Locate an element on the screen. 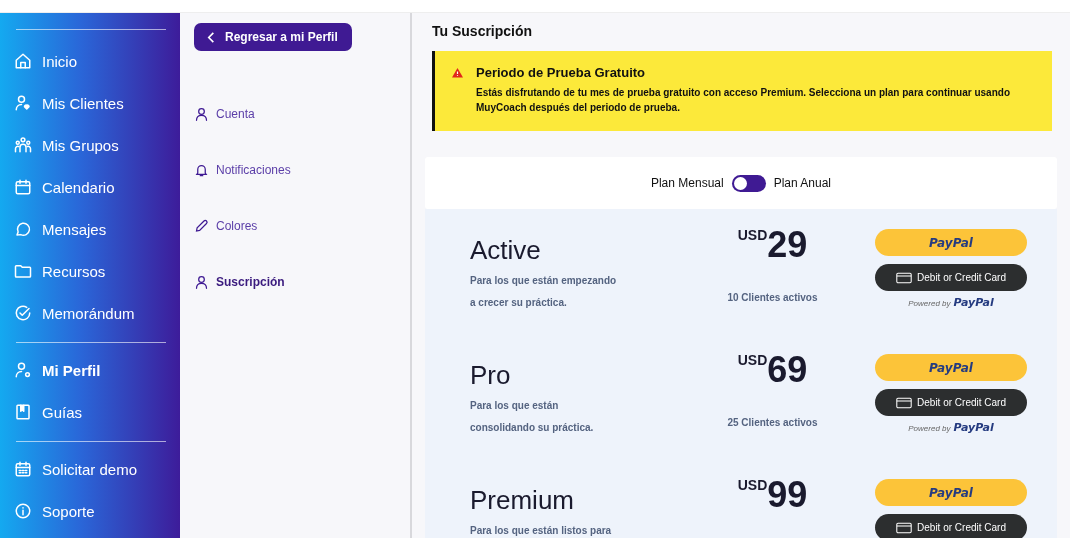  plan-name: Pro is located at coordinates (491, 375).